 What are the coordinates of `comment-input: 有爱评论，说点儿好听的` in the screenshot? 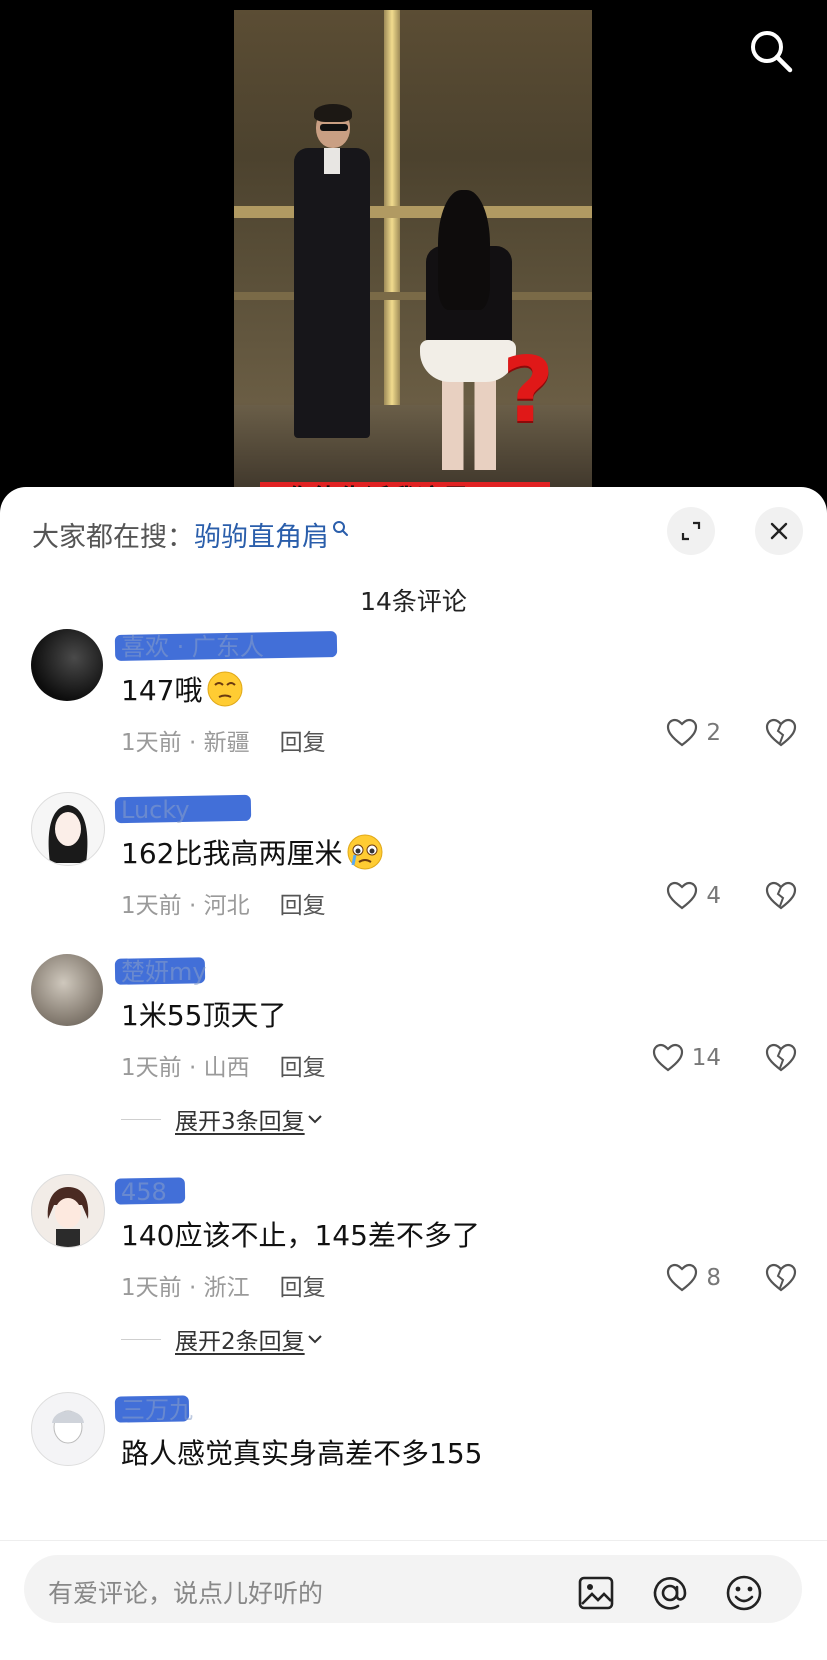 It's located at (413, 1589).